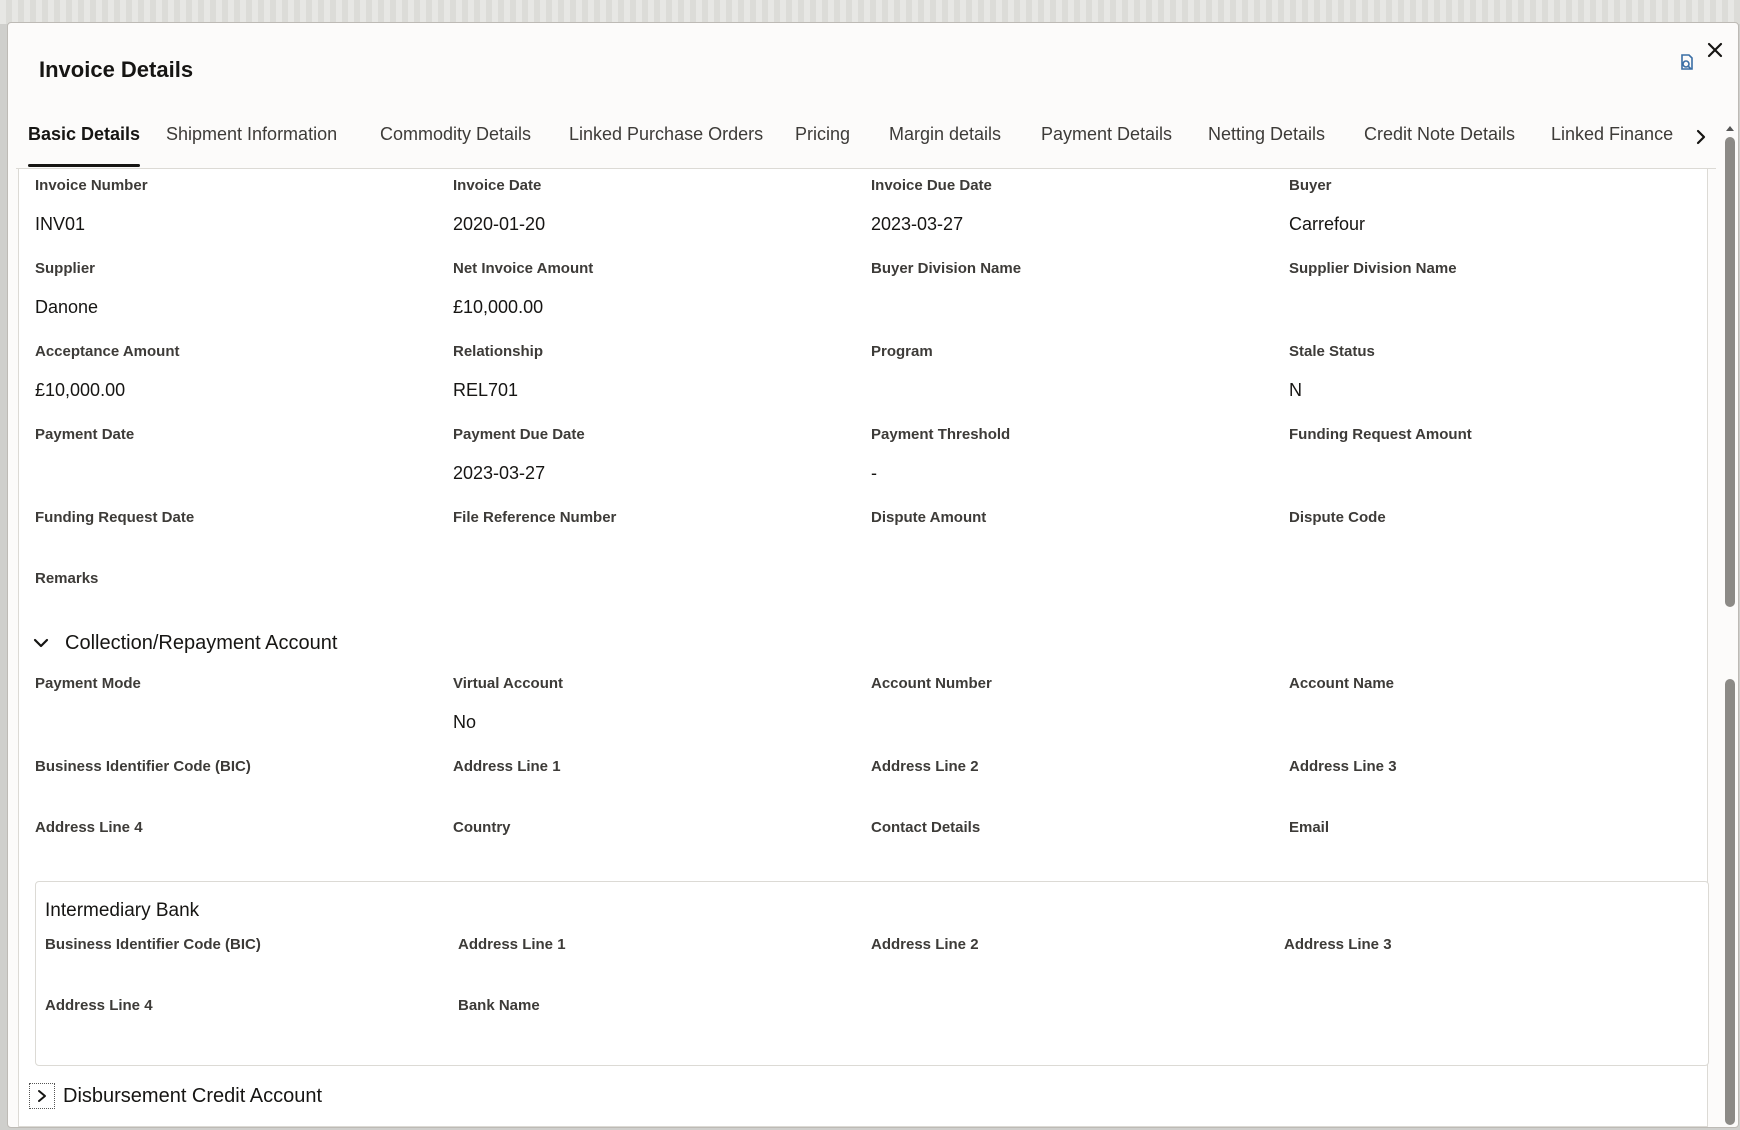 This screenshot has width=1740, height=1130. Describe the element at coordinates (666, 138) in the screenshot. I see `tab-linked-purchase-orders: Linked Purchase Orders` at that location.